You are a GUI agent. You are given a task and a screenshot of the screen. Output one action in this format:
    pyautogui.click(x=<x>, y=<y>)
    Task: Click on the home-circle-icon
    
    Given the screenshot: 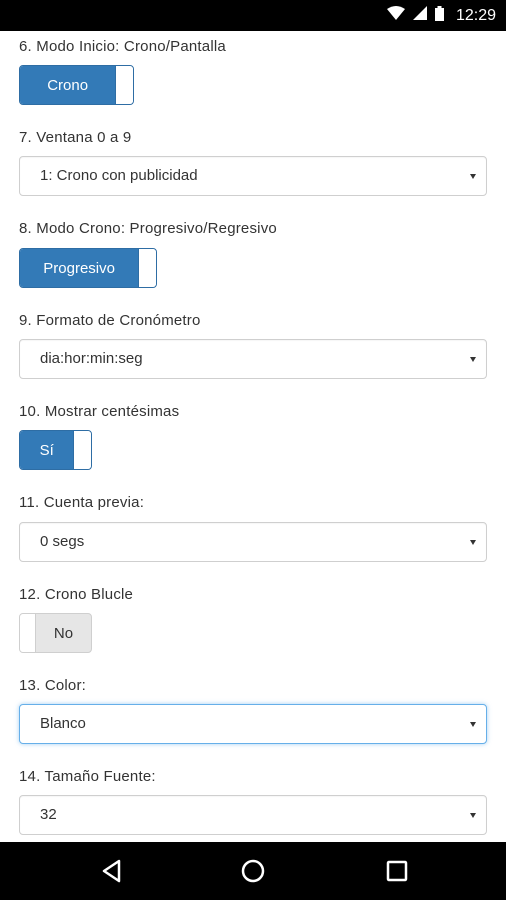 What is the action you would take?
    pyautogui.click(x=253, y=871)
    